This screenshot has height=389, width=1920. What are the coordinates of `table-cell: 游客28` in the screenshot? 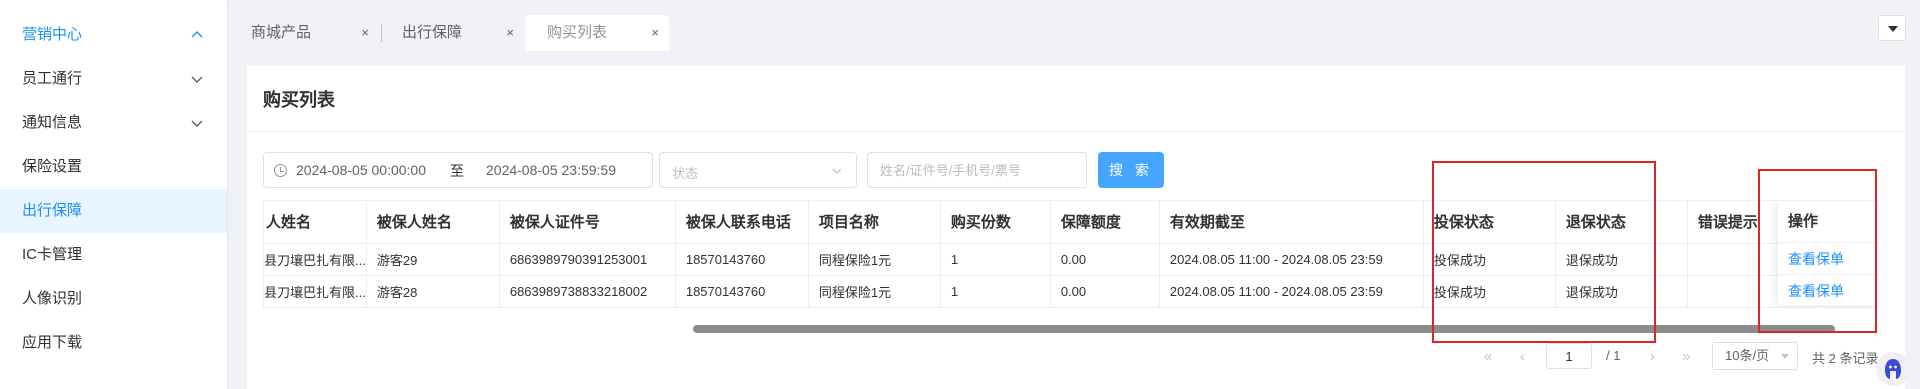 It's located at (433, 291).